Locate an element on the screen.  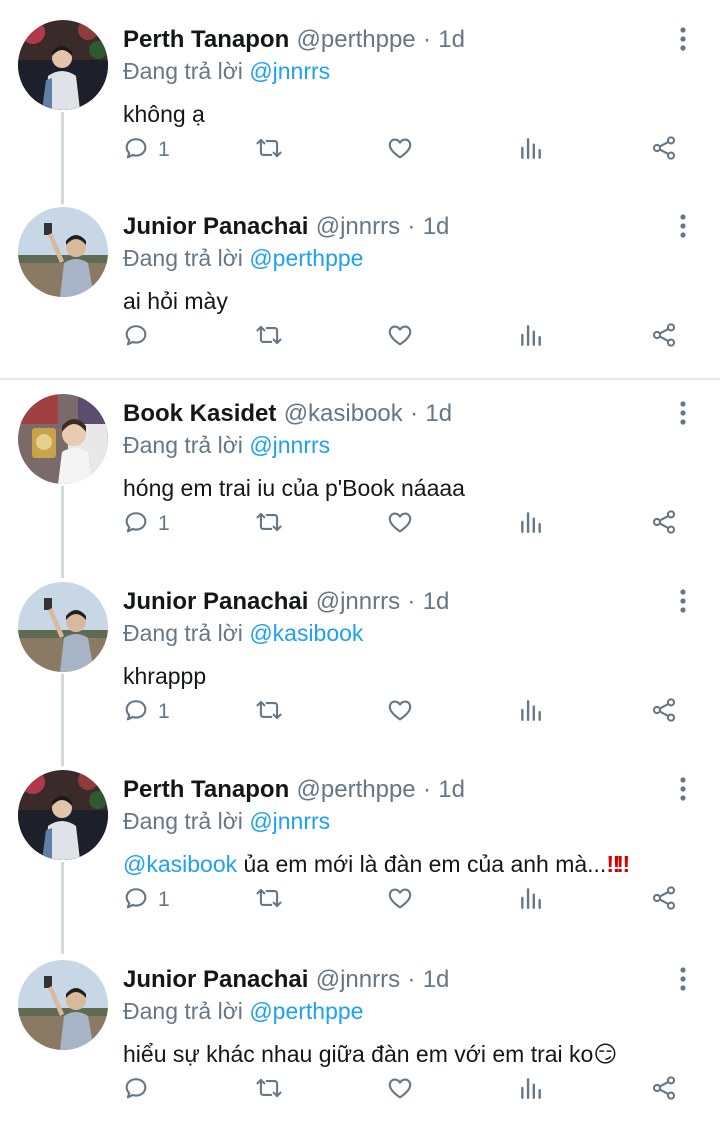
replying-to-mention: @kasibook is located at coordinates (306, 633).